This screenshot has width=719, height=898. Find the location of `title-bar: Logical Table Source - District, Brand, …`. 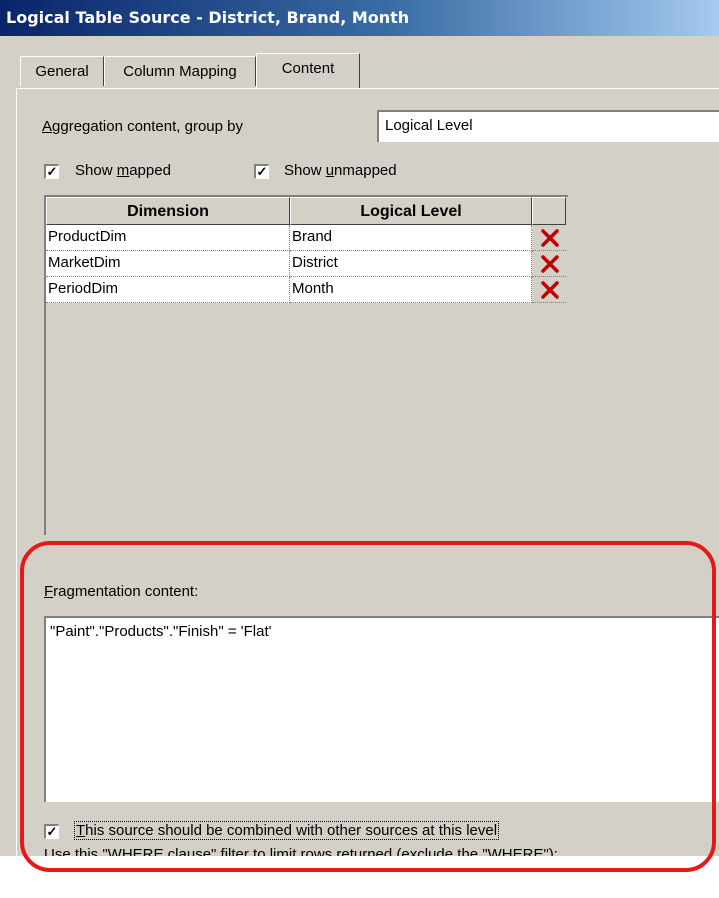

title-bar: Logical Table Source - District, Brand, … is located at coordinates (359, 18).